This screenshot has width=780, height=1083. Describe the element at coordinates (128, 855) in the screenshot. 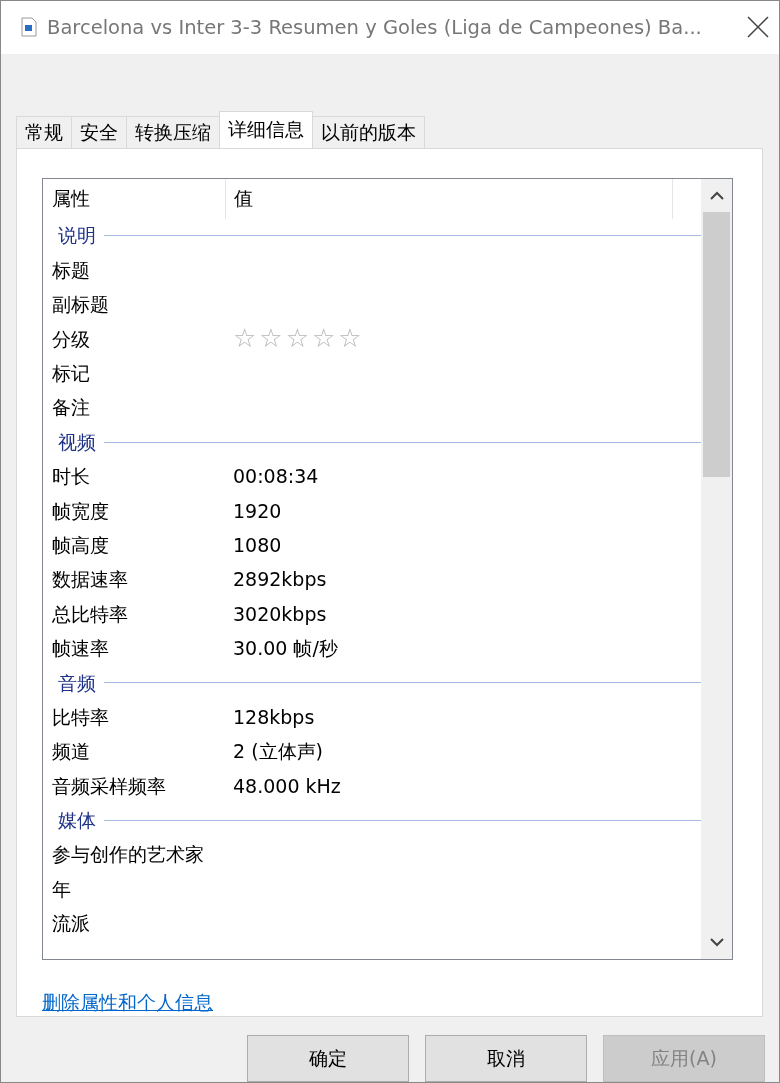

I see `property-name: 参与创作的艺术家` at that location.